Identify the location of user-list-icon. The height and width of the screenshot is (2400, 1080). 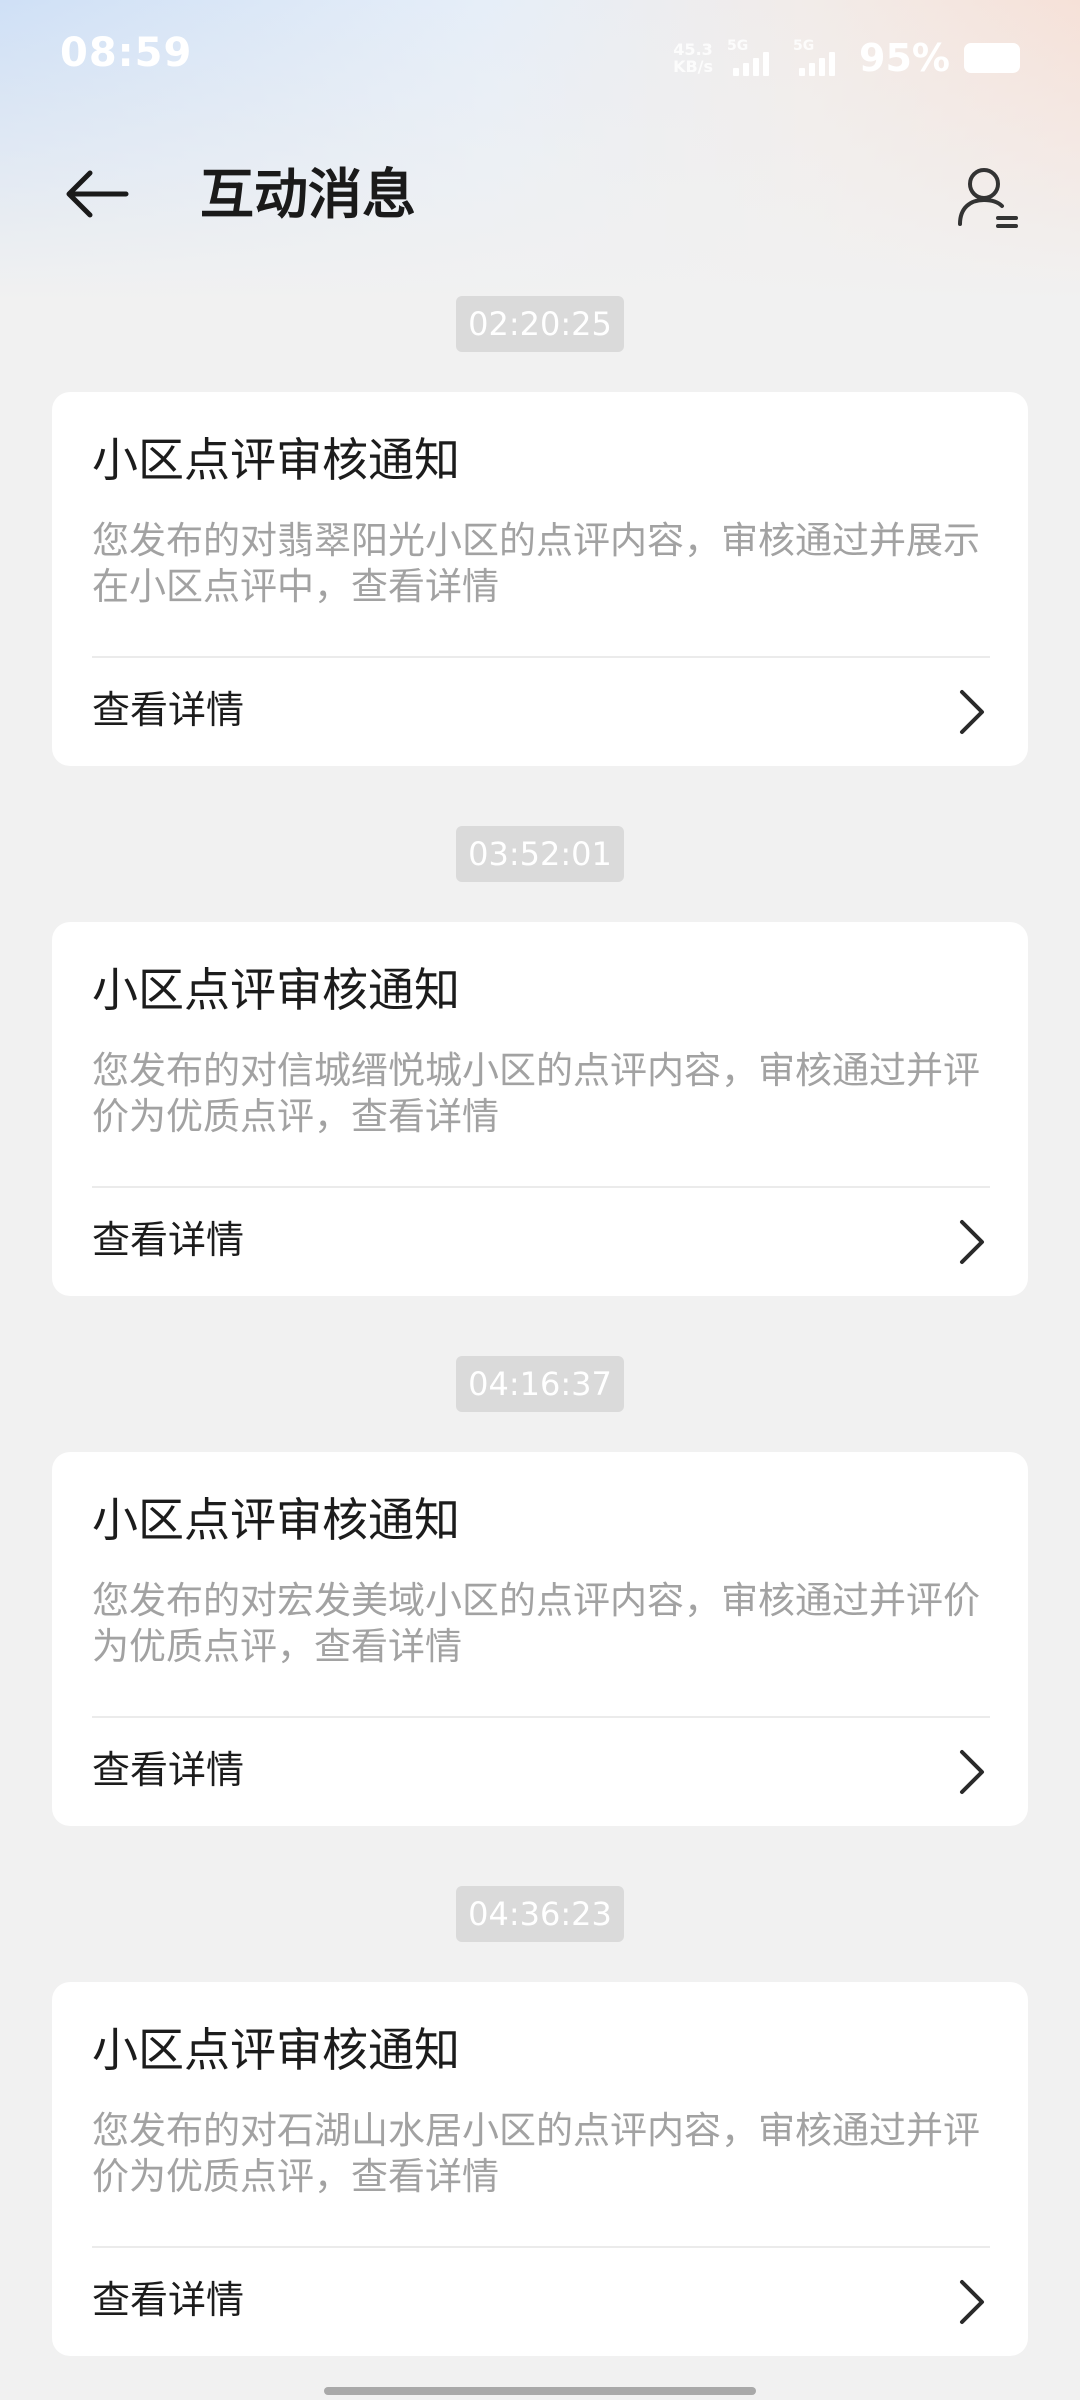
(988, 198).